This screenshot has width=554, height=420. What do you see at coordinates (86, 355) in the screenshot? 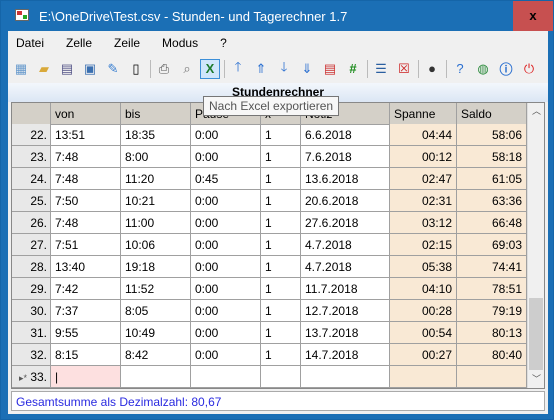
I see `cell-von: 8:15` at bounding box center [86, 355].